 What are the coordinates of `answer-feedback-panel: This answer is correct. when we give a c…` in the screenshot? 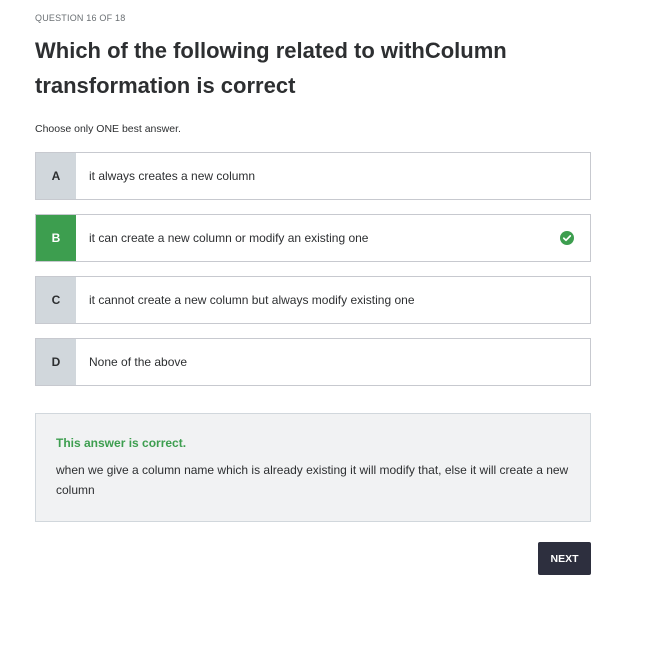 It's located at (313, 467).